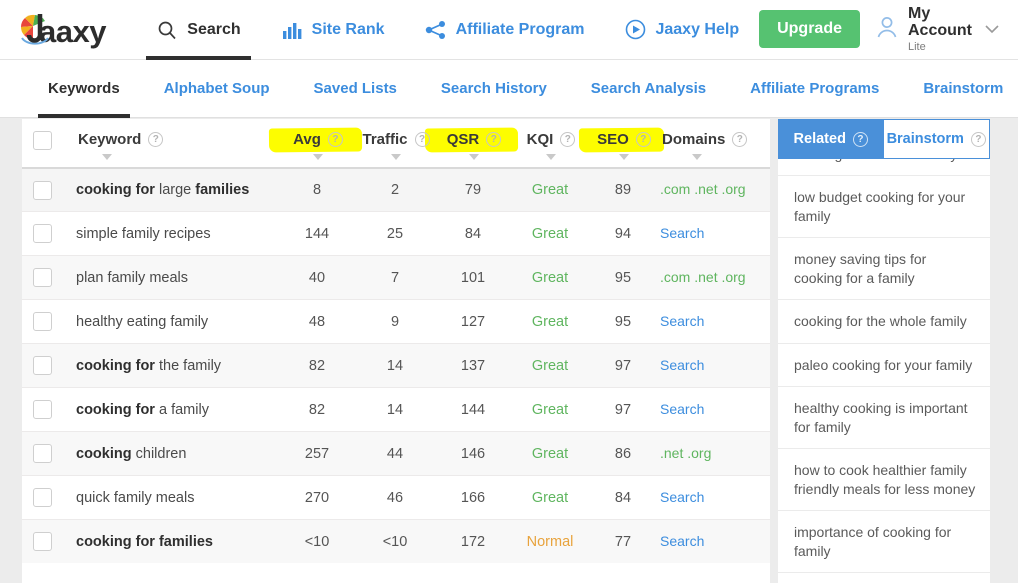 Image resolution: width=1018 pixels, height=583 pixels. I want to click on related-keyword-item: paleo cooking for your family, so click(884, 366).